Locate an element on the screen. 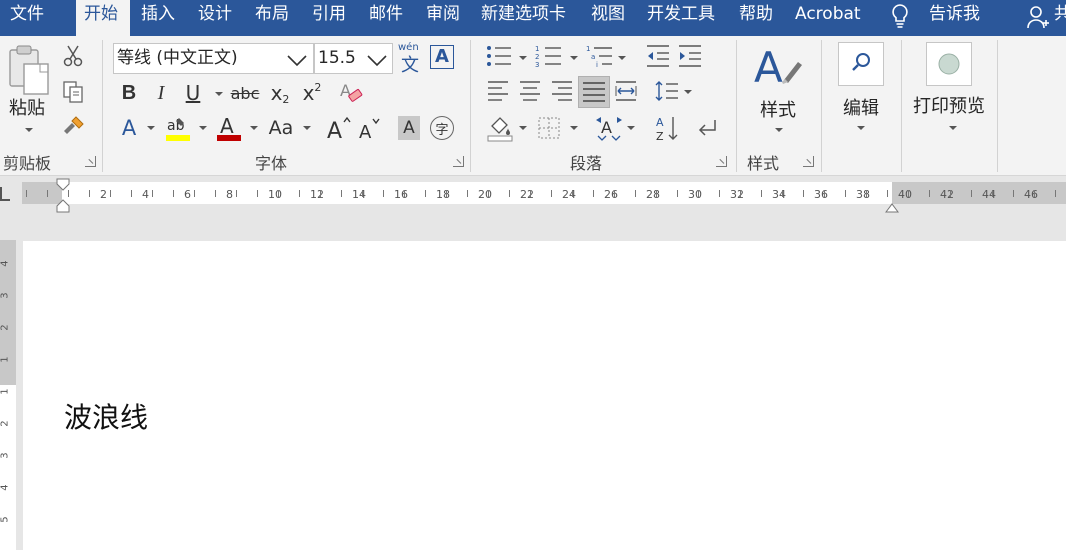 Image resolution: width=1066 pixels, height=550 pixels. bold-button: B is located at coordinates (129, 93).